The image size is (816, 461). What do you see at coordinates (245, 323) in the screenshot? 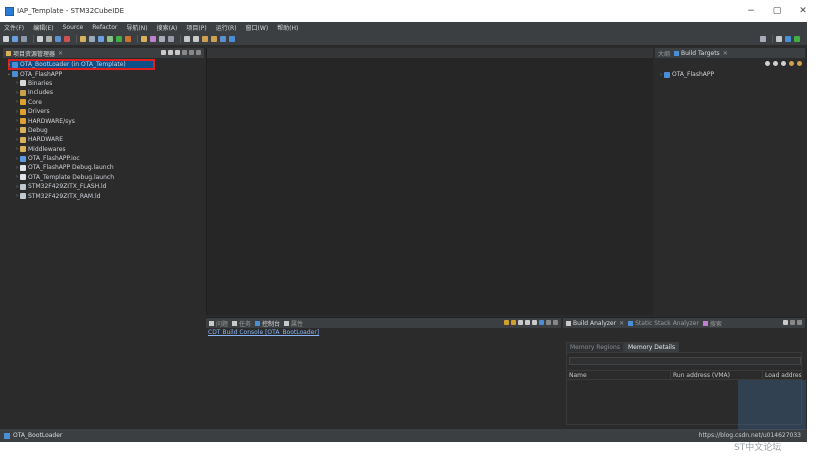
I see `console-tab-label: 任务` at bounding box center [245, 323].